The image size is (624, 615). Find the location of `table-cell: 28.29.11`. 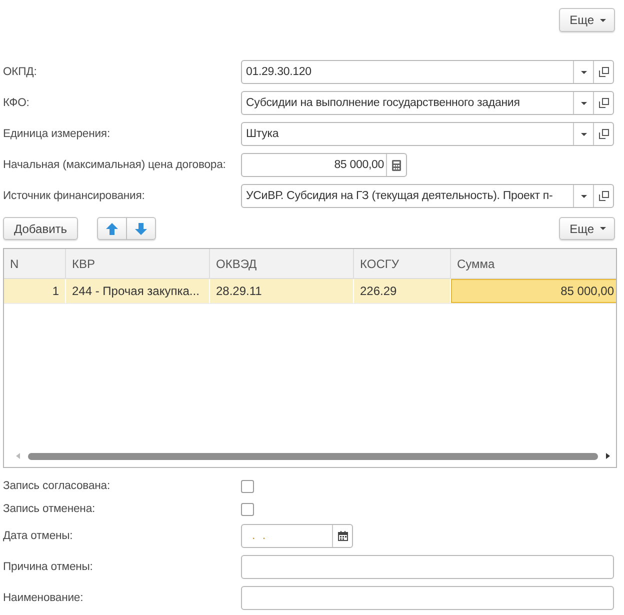

table-cell: 28.29.11 is located at coordinates (282, 291).